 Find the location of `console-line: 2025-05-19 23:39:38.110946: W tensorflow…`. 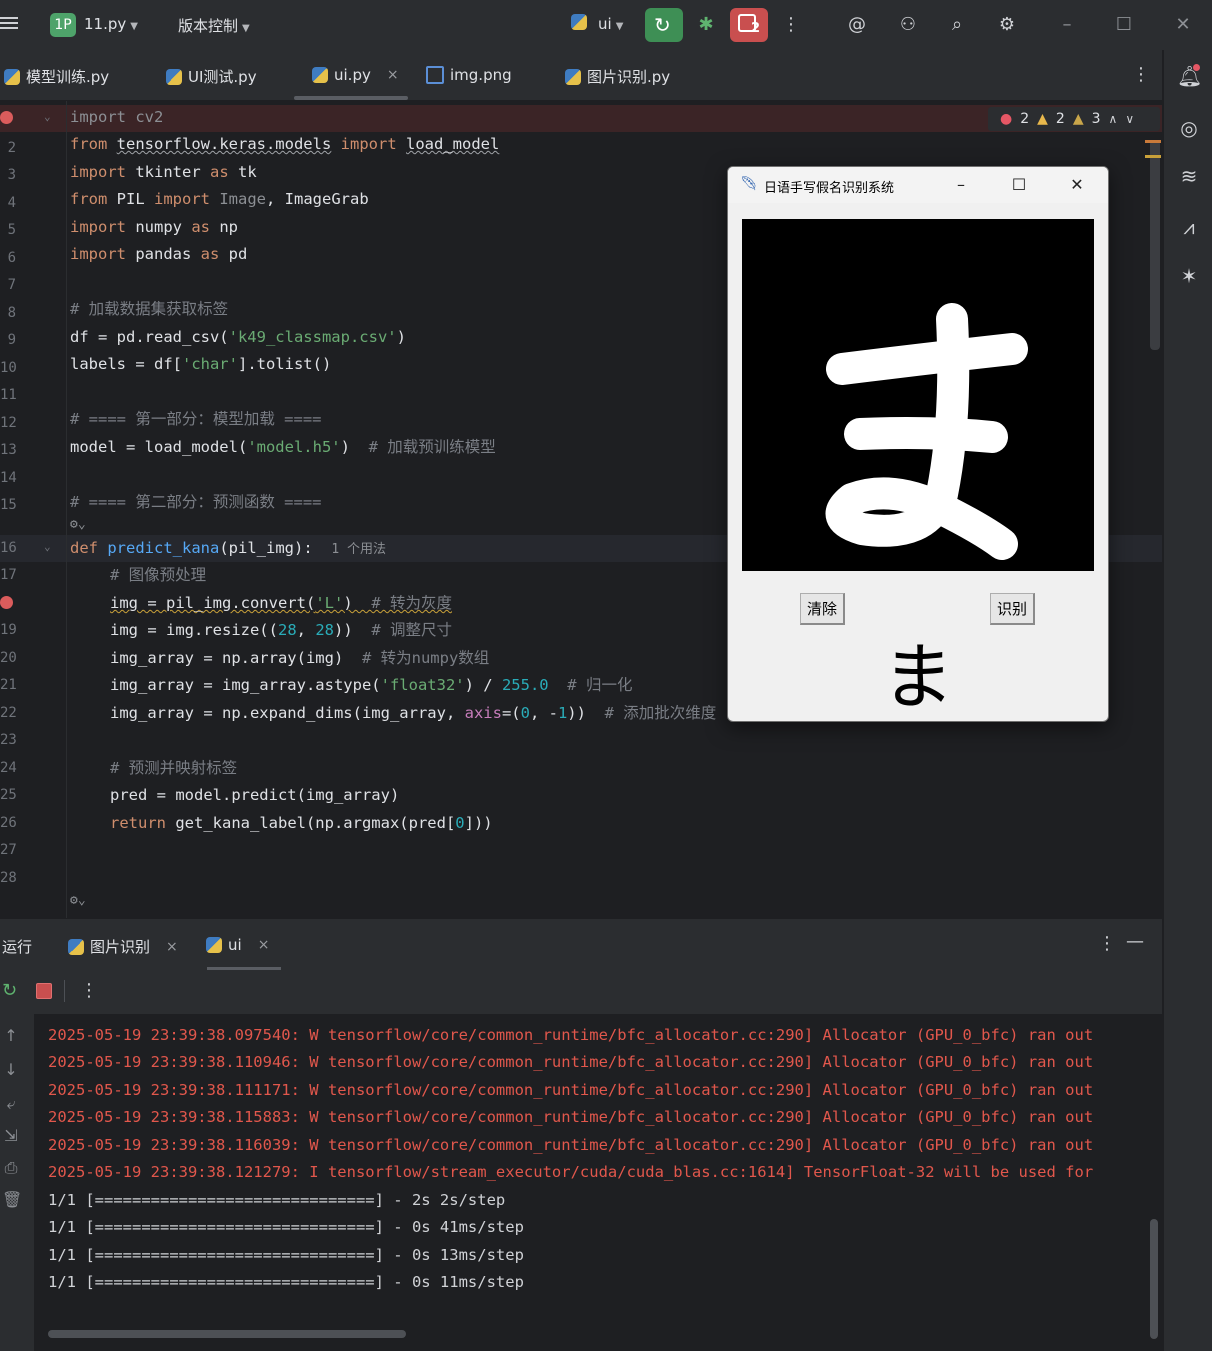

console-line: 2025-05-19 23:39:38.110946: W tensorflow… is located at coordinates (571, 1062).